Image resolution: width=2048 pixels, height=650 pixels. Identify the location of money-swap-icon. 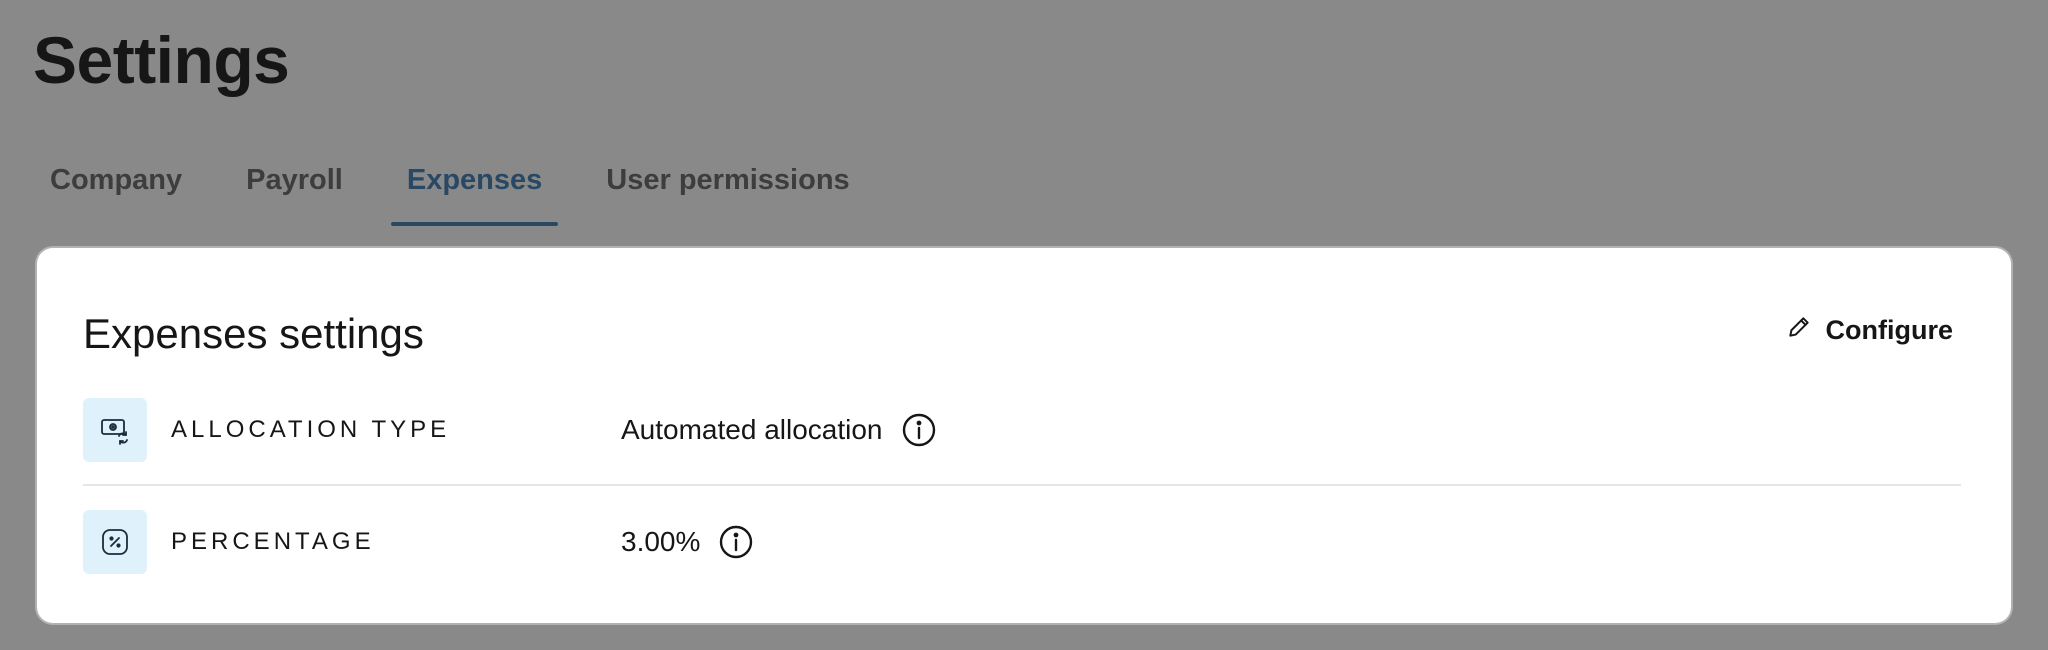
(115, 430).